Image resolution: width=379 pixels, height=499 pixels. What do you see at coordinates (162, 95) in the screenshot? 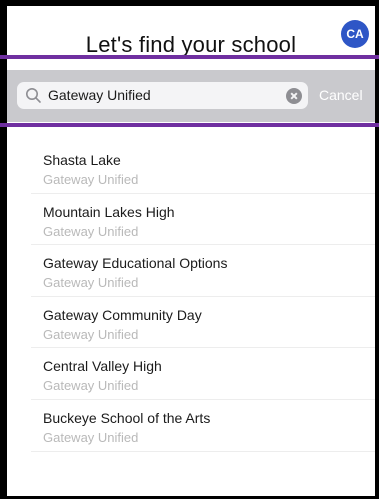
I see `search-input: Gateway Unified` at bounding box center [162, 95].